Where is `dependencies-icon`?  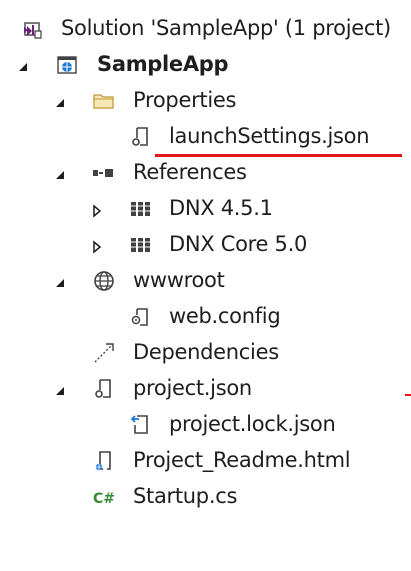 dependencies-icon is located at coordinates (104, 353).